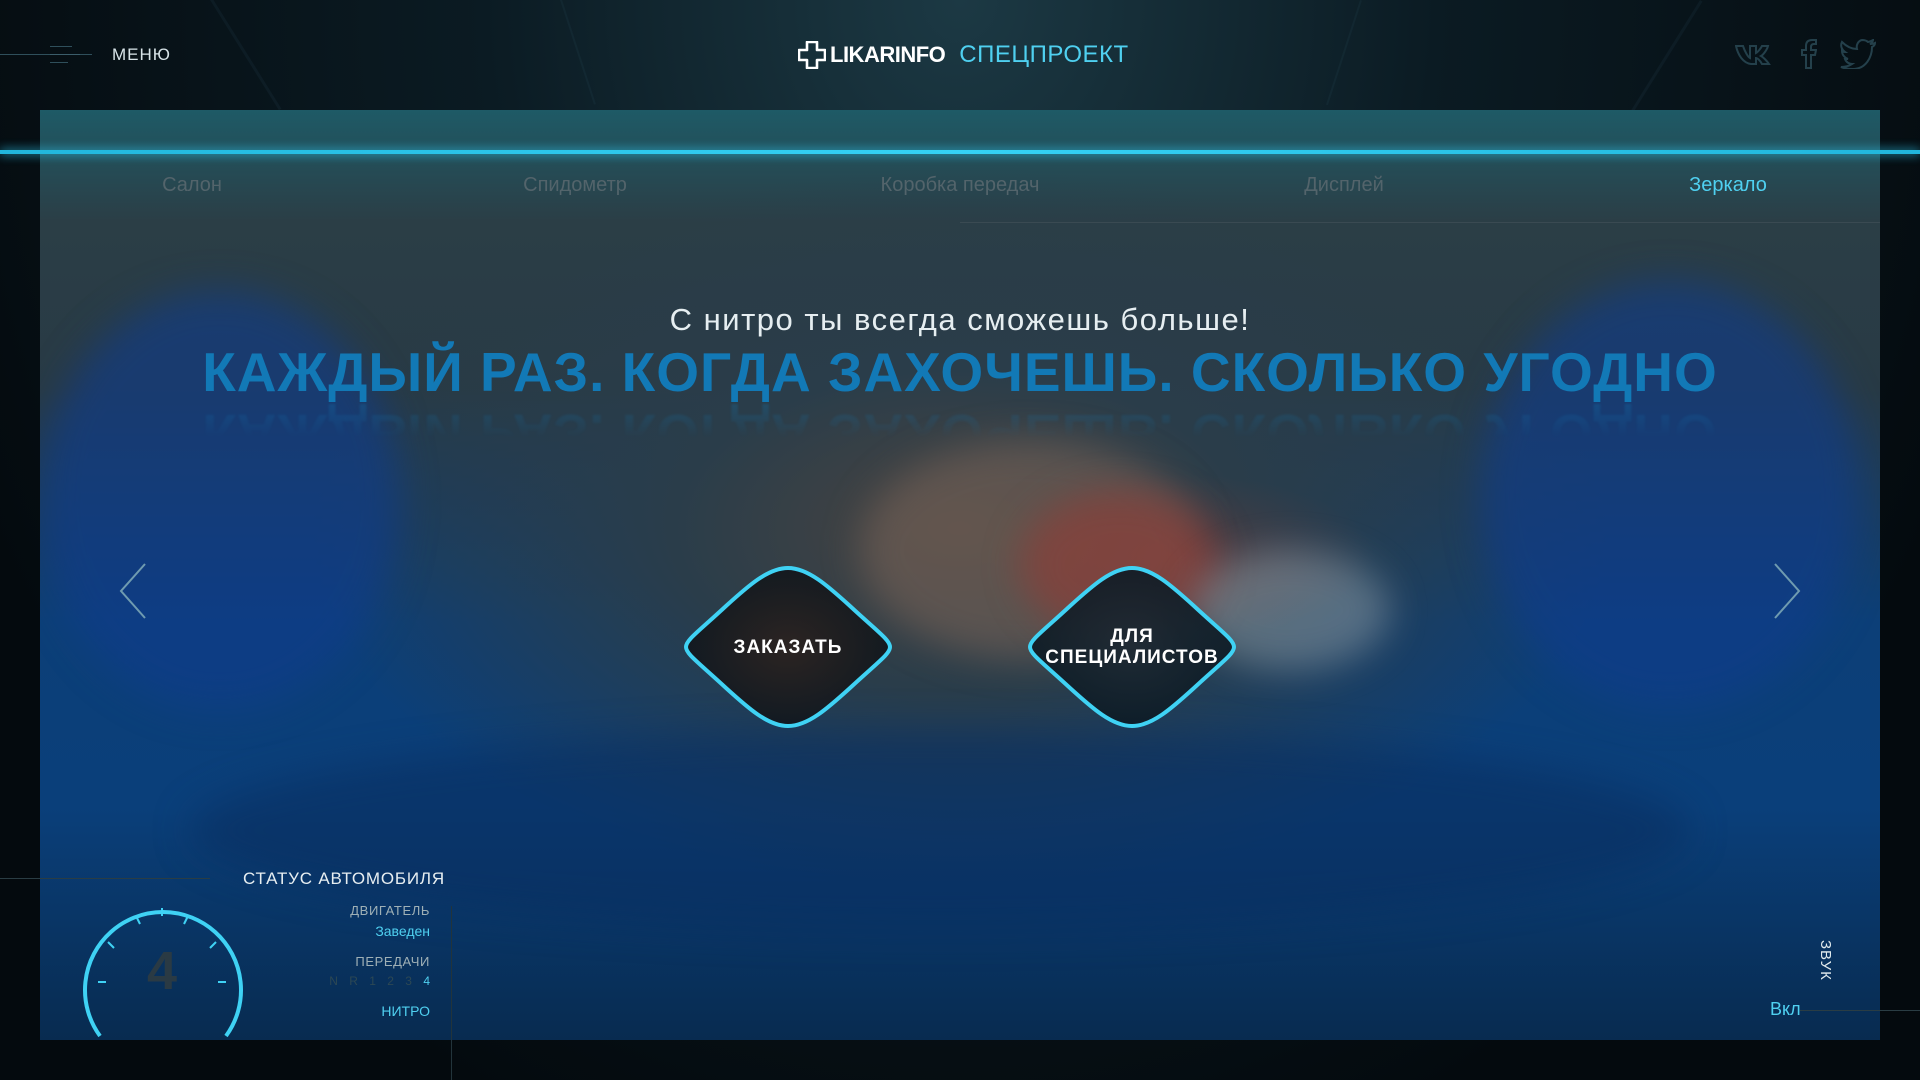 Image resolution: width=1920 pixels, height=1080 pixels. What do you see at coordinates (1420, 222) in the screenshot?
I see `active-nav-underline` at bounding box center [1420, 222].